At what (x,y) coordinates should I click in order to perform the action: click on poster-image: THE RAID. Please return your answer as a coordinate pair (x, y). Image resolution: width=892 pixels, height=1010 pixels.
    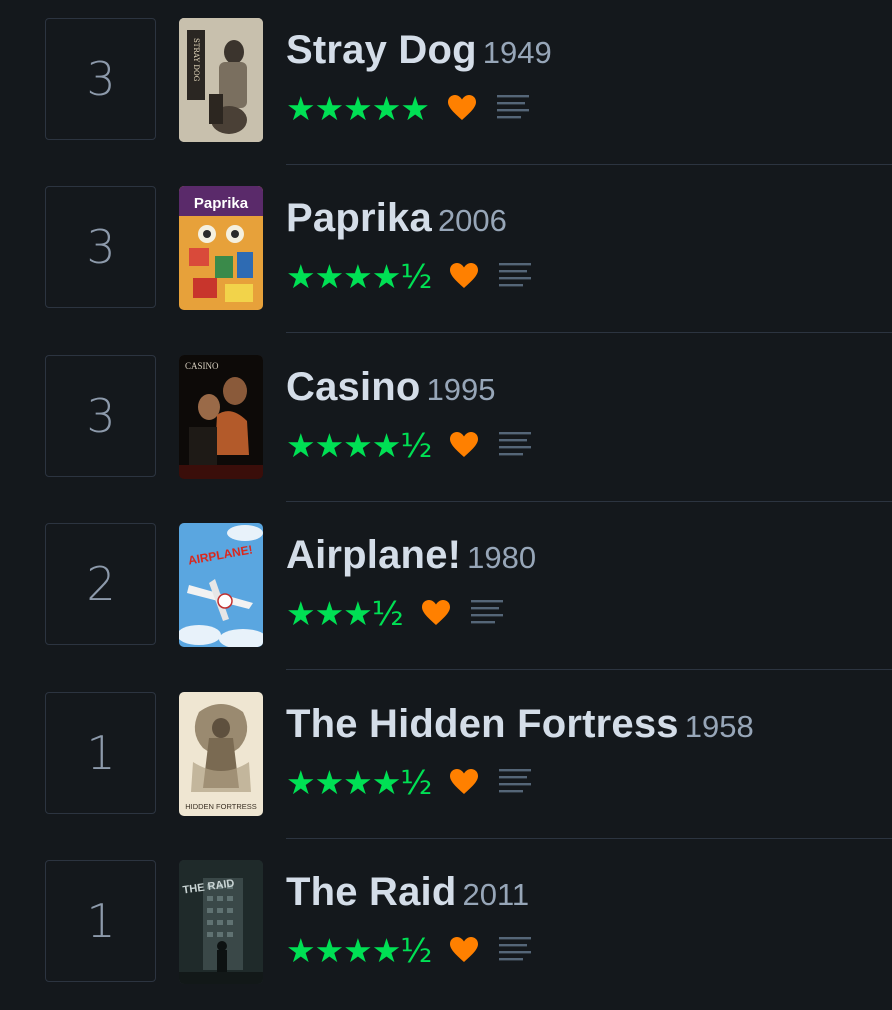
    Looking at the image, I should click on (221, 922).